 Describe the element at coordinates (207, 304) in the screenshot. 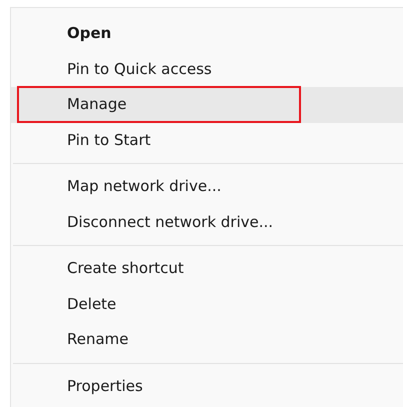

I see `menu-item: Delete` at that location.